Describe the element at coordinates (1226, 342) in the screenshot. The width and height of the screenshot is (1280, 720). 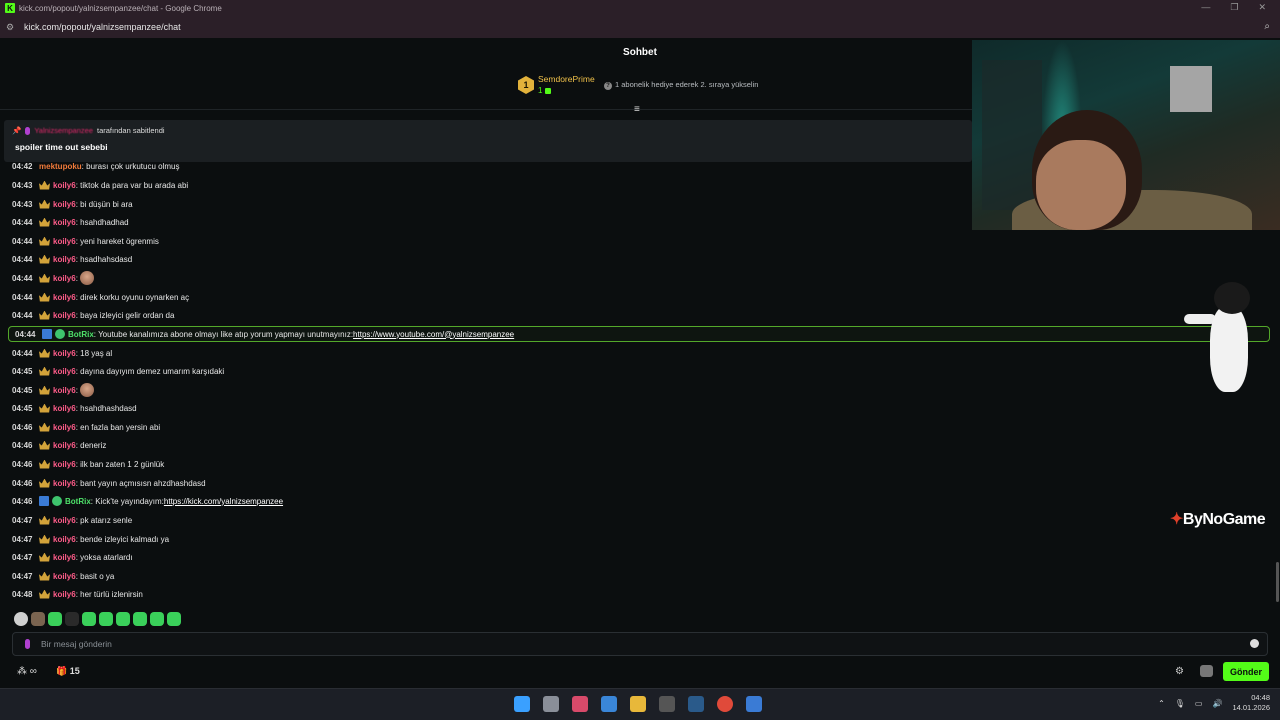
I see `dancing-cat-image` at that location.